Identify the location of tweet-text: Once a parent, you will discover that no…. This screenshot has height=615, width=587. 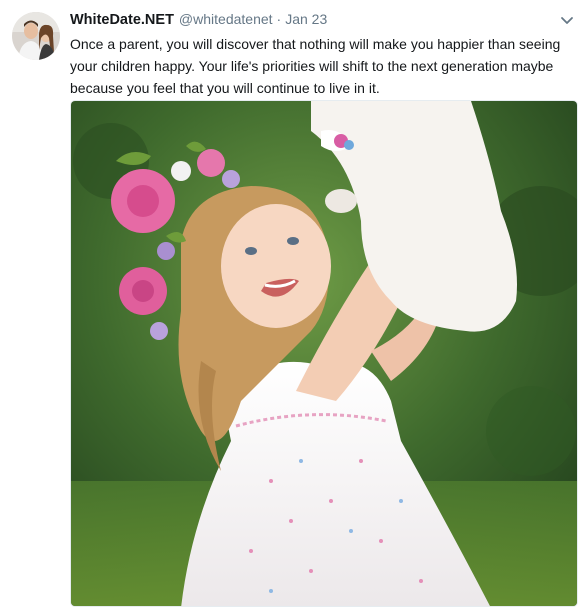
(320, 66).